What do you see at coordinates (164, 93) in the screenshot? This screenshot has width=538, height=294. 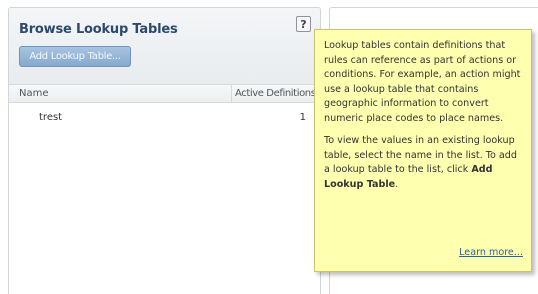 I see `table-header: Name Active Definitions` at bounding box center [164, 93].